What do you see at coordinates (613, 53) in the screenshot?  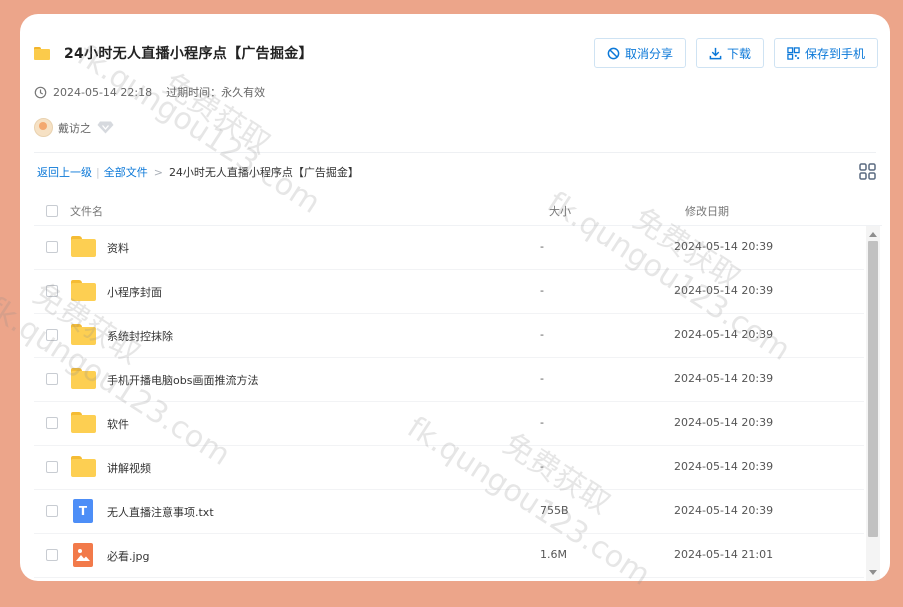 I see `cancel-icon` at bounding box center [613, 53].